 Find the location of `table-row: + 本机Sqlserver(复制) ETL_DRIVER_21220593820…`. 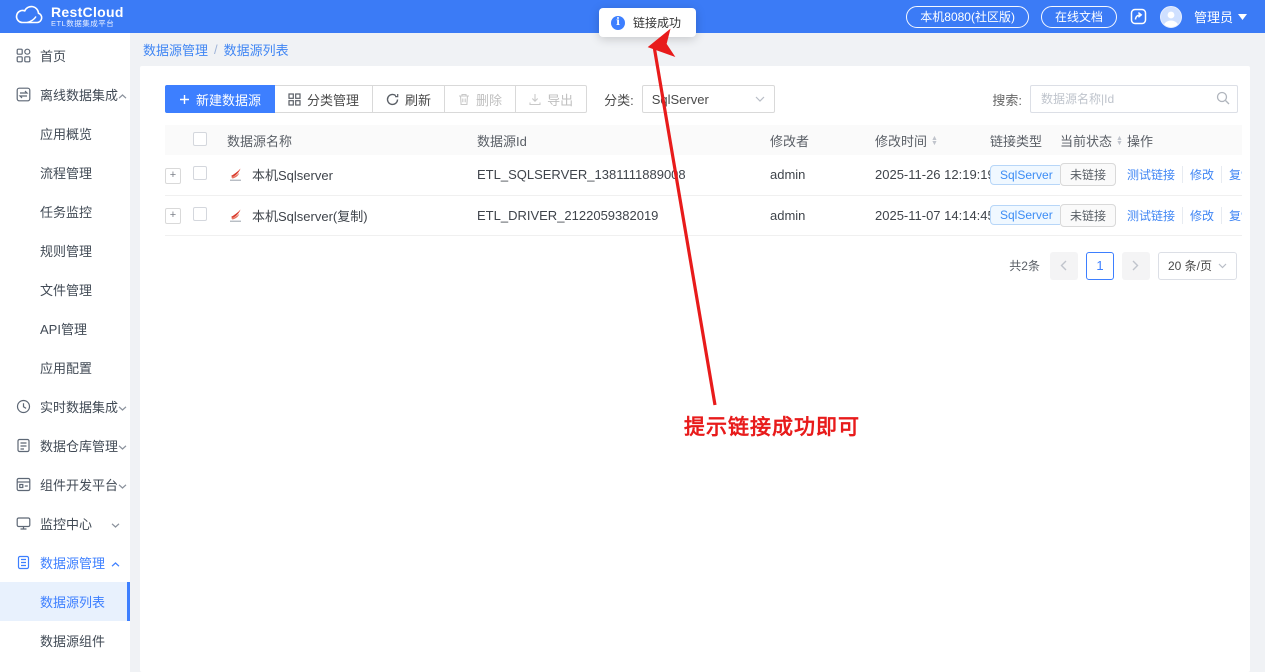

table-row: + 本机Sqlserver(复制) ETL_DRIVER_21220593820… is located at coordinates (703, 215).